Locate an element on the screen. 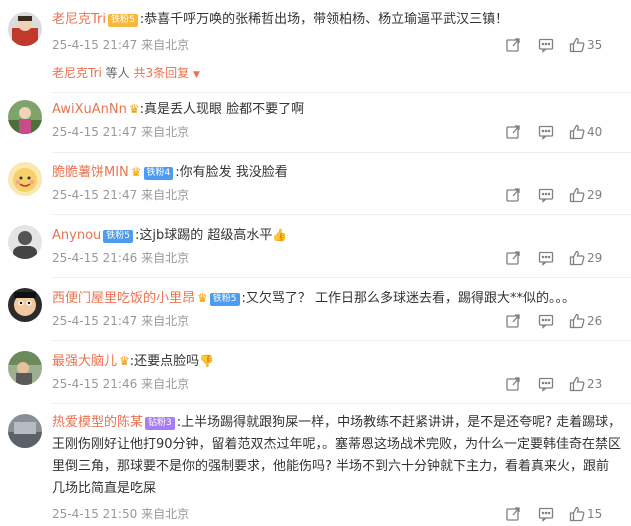  username: AwiXuAnNn is located at coordinates (89, 109).